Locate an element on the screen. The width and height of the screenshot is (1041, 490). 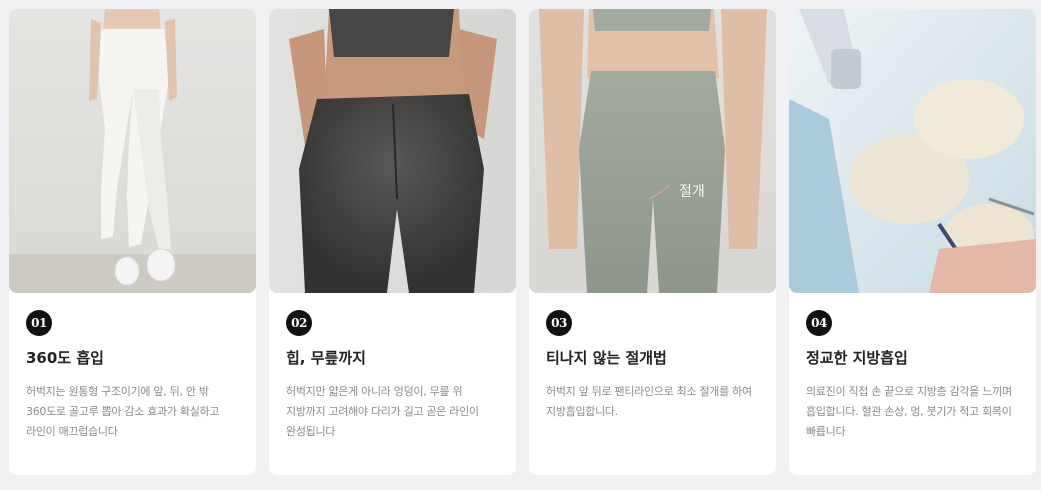
desc-line: 흡입합니다. 혈관 손상, 멍, 붓기가 적고 회복이 is located at coordinates (909, 411).